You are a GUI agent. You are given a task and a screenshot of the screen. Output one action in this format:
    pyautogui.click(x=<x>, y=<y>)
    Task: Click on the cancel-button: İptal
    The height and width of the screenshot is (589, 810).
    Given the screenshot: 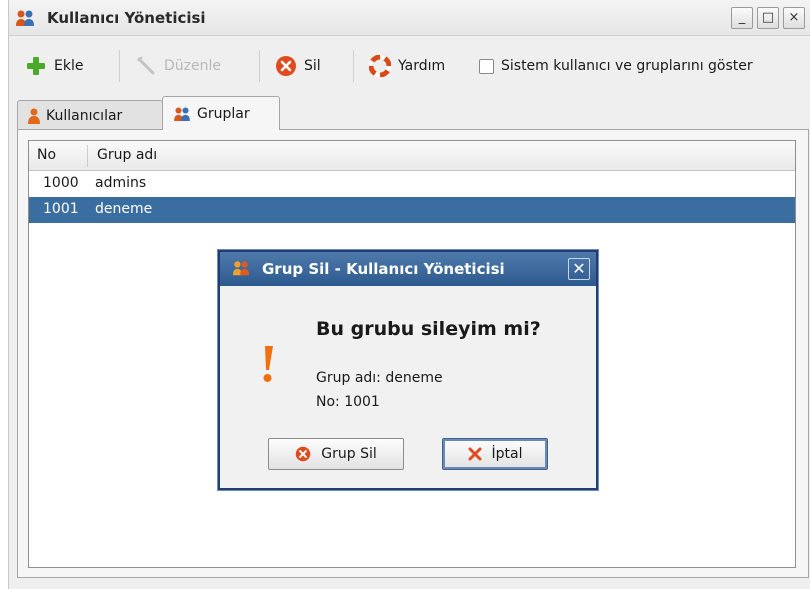 What is the action you would take?
    pyautogui.click(x=495, y=454)
    